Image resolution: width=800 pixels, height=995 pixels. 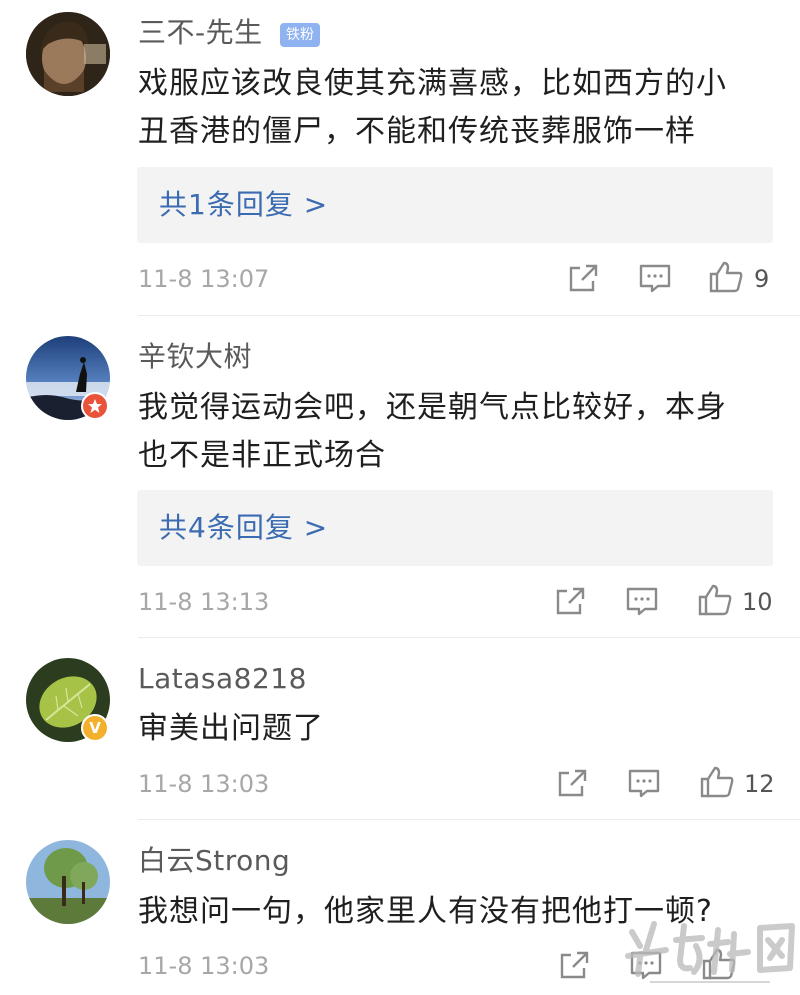 What do you see at coordinates (762, 279) in the screenshot?
I see `like-count: 9` at bounding box center [762, 279].